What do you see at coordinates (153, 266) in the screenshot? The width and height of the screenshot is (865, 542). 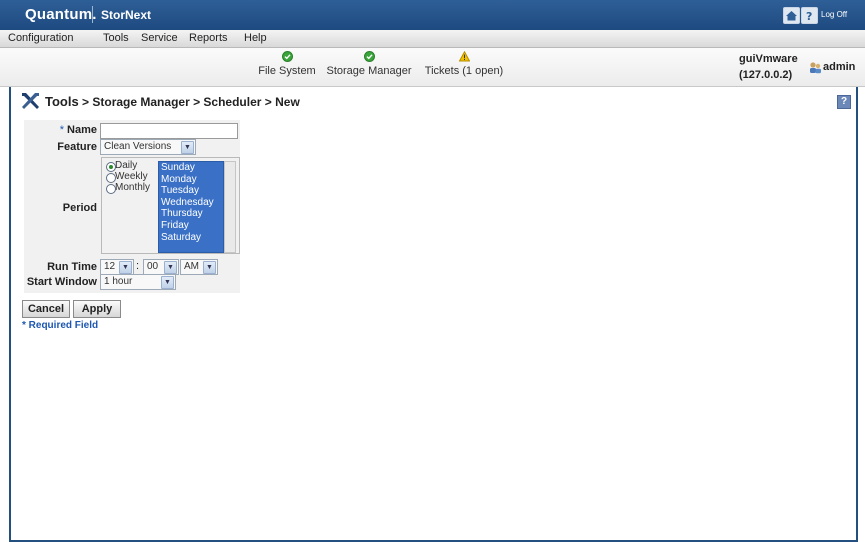 I see `run-minute-value: 00` at bounding box center [153, 266].